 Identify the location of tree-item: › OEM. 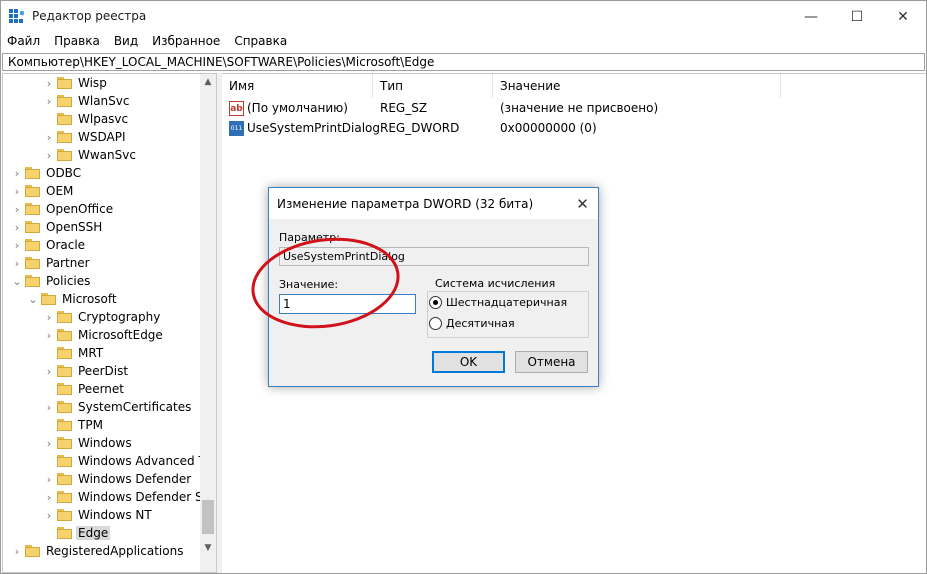
(43, 191).